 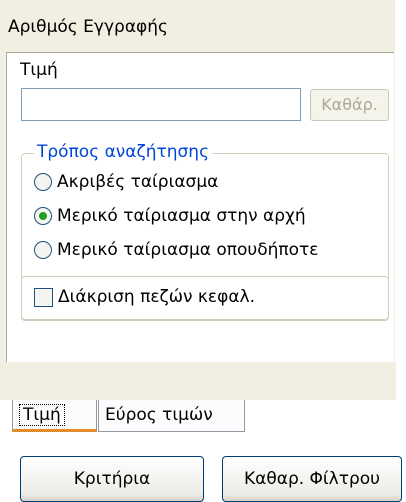 I want to click on value-input, so click(x=161, y=104).